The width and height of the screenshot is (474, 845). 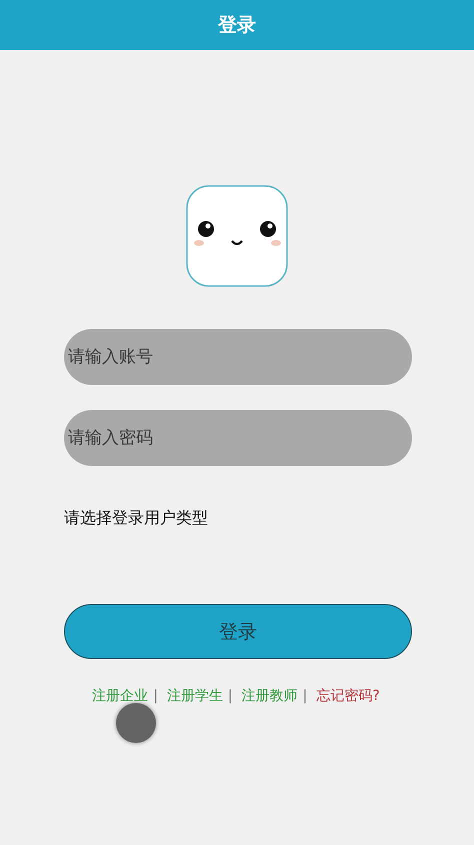 What do you see at coordinates (238, 438) in the screenshot?
I see `password-field: 请输入密码` at bounding box center [238, 438].